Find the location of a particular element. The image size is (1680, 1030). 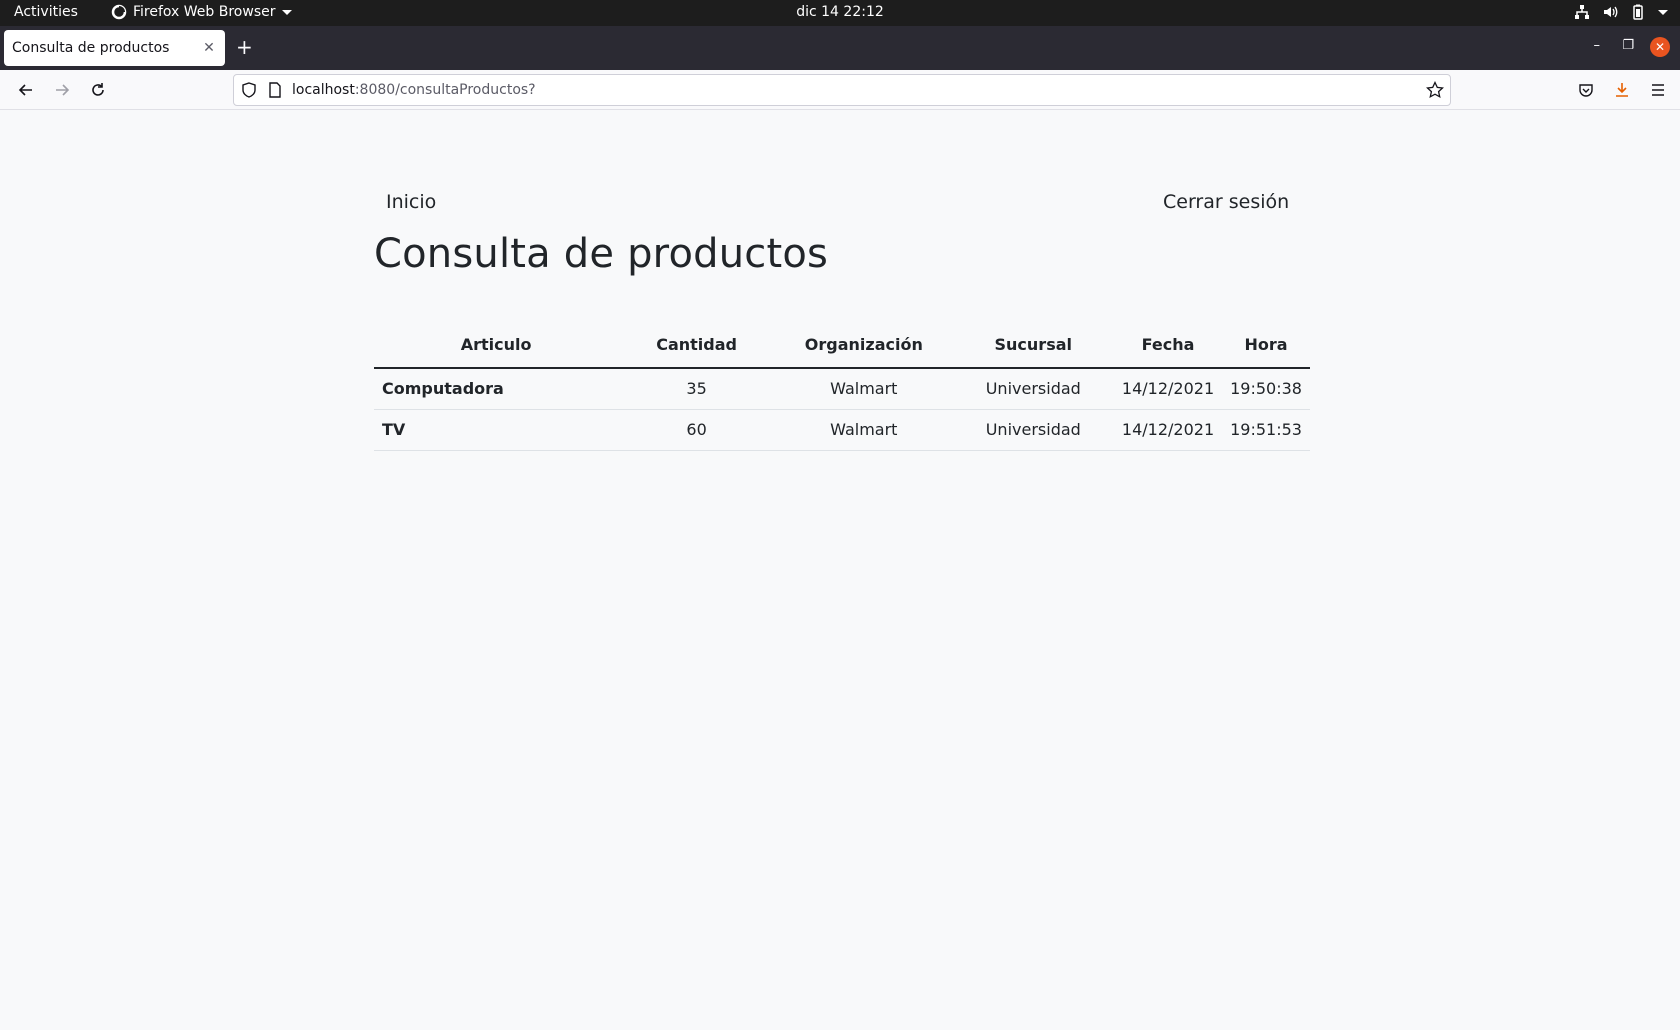

menu-button is located at coordinates (1658, 90).